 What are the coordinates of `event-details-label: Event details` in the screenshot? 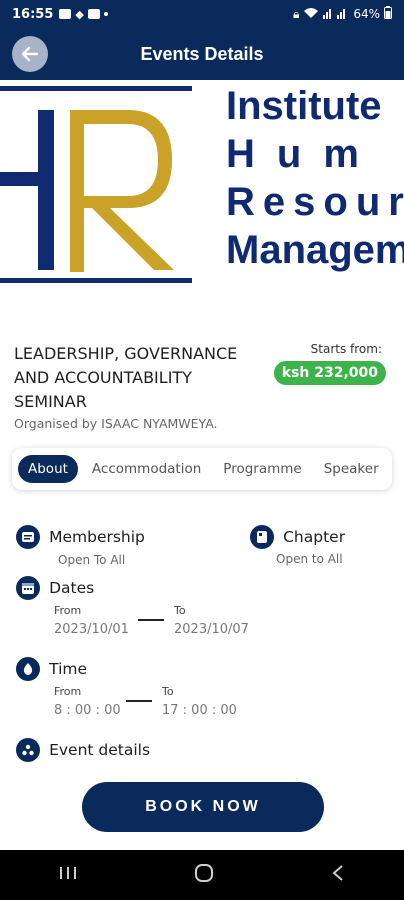 It's located at (100, 750).